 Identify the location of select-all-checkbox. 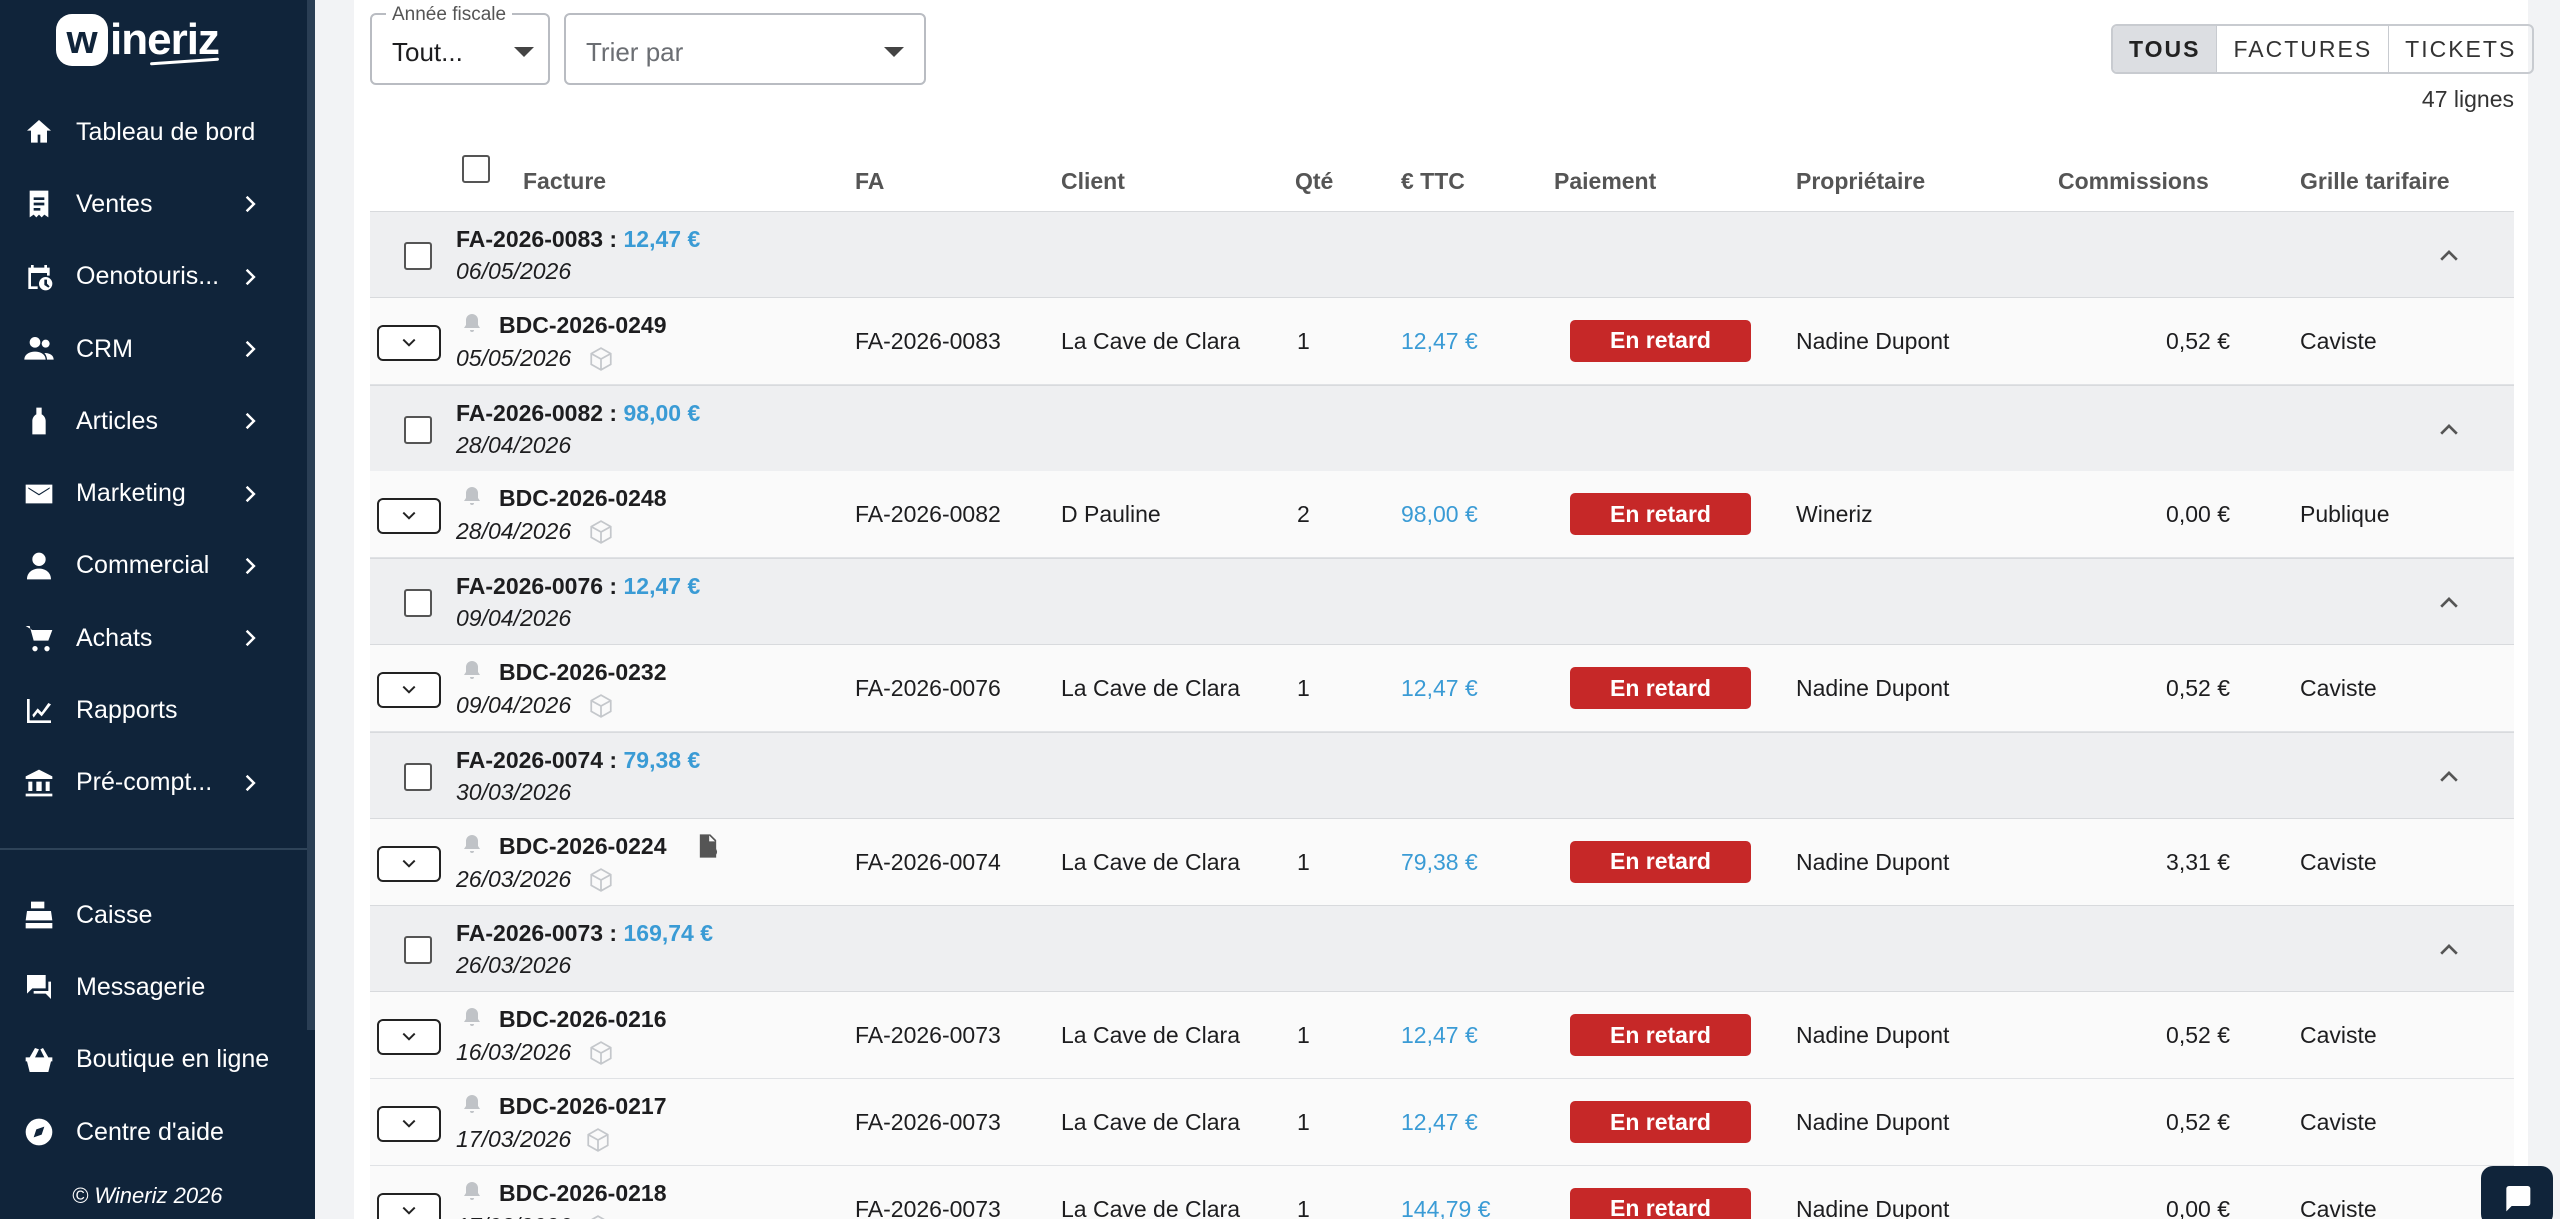
(476, 169).